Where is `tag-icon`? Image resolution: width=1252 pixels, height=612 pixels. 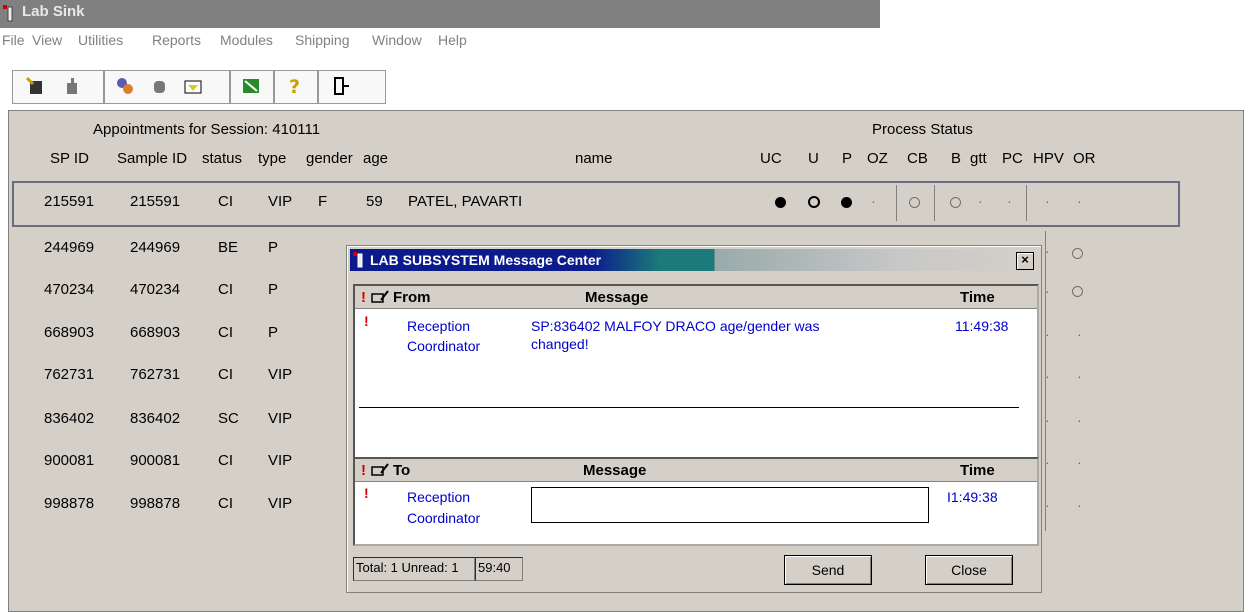 tag-icon is located at coordinates (193, 86).